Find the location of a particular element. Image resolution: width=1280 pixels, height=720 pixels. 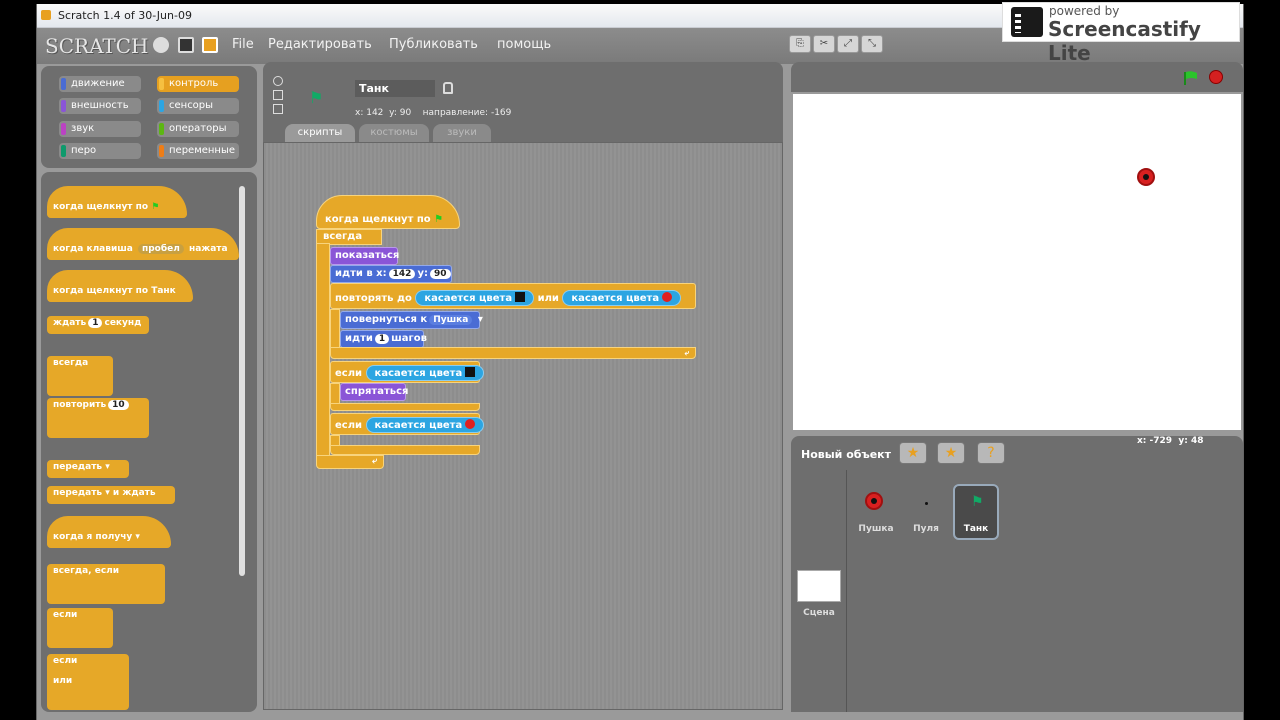

sprite-item-bullet: Пуля is located at coordinates (926, 512).